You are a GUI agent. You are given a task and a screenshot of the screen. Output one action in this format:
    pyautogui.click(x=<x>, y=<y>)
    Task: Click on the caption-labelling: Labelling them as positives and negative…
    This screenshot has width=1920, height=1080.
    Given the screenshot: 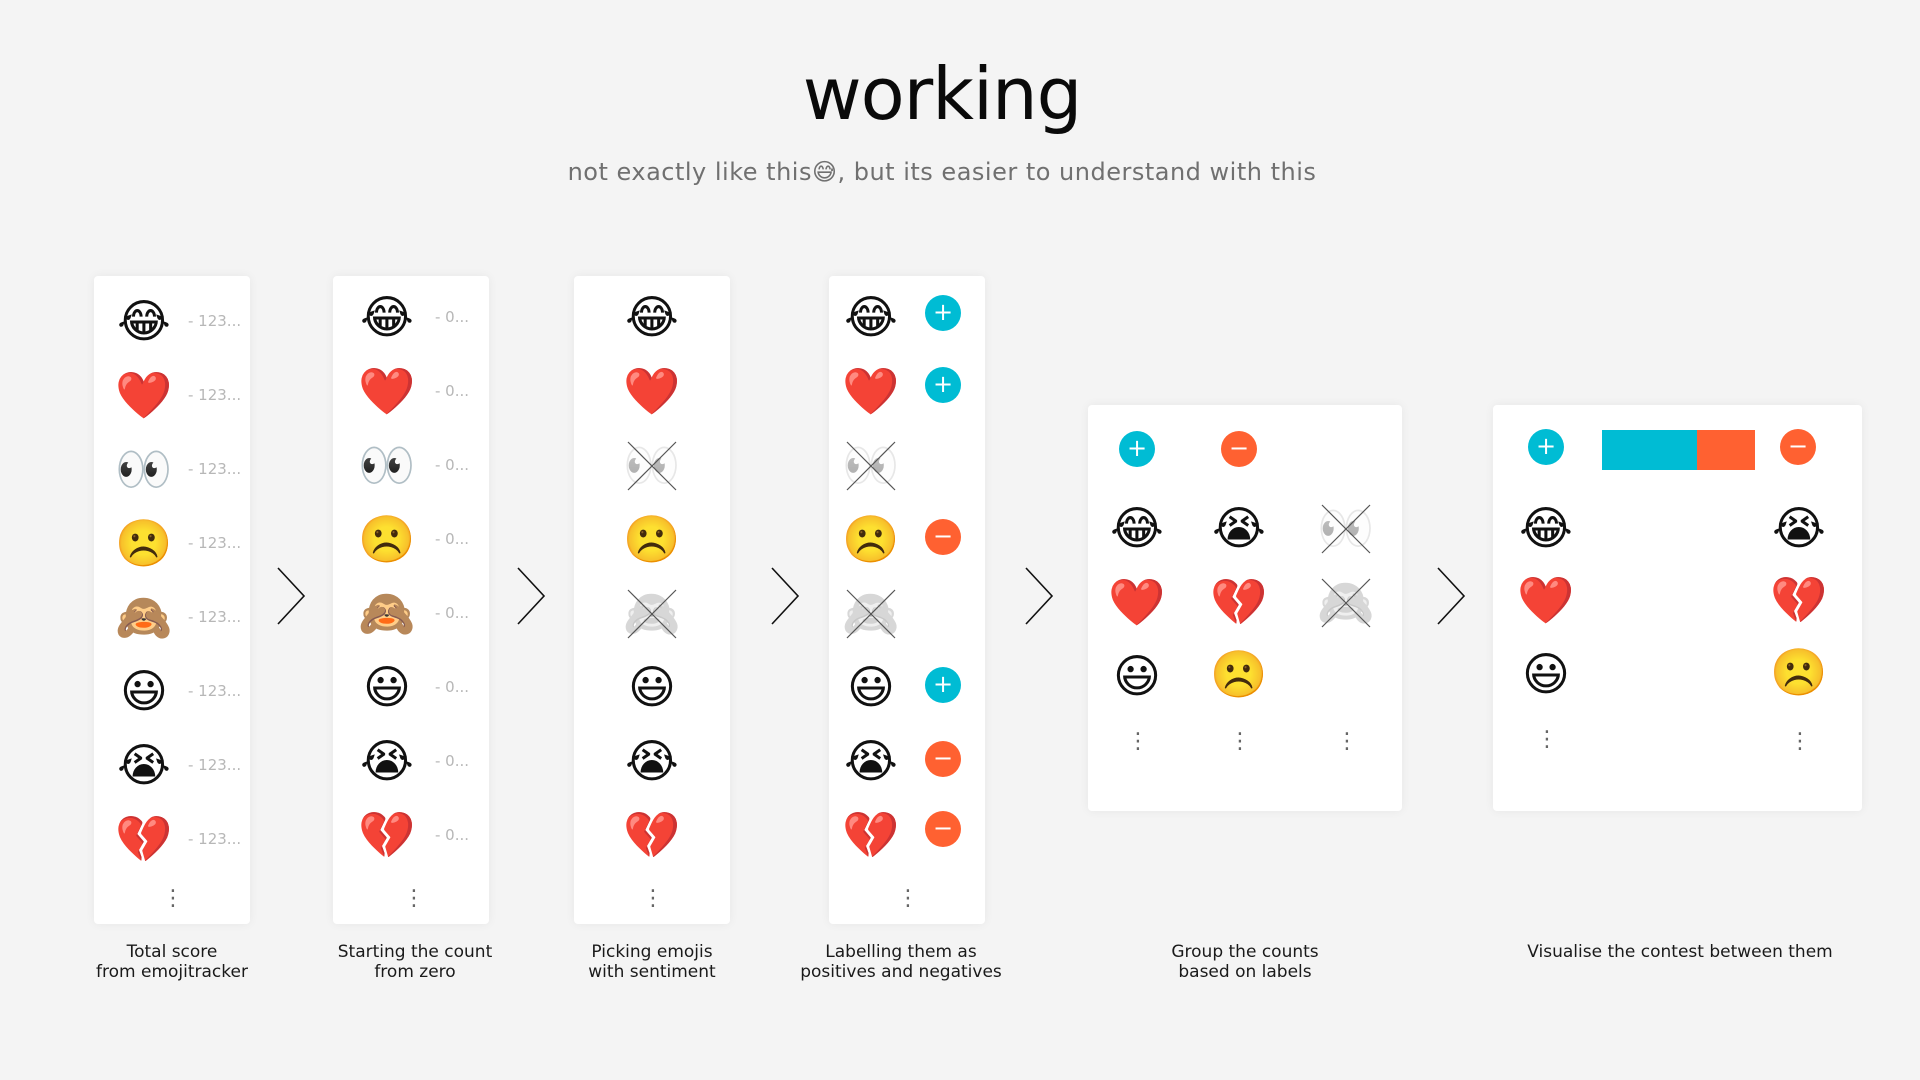 What is the action you would take?
    pyautogui.click(x=901, y=962)
    